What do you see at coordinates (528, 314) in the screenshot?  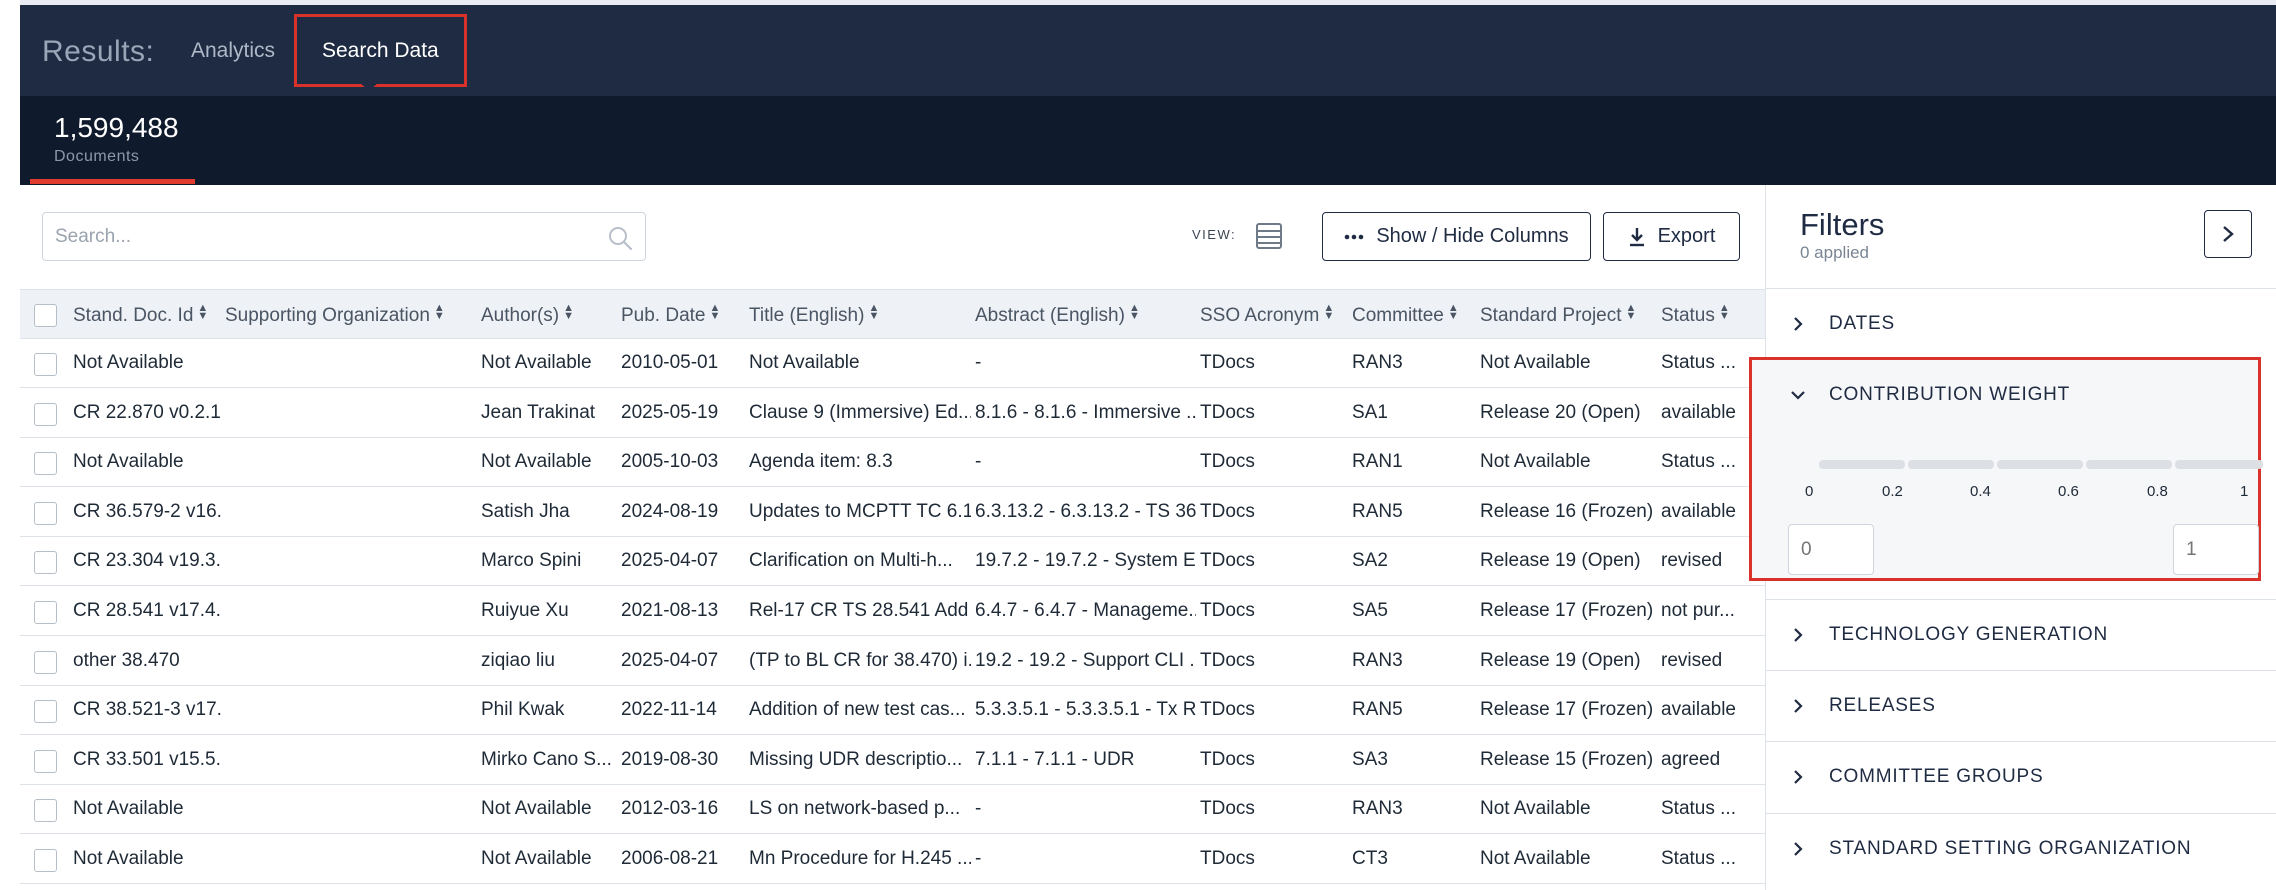 I see `column-header: Author(s) ▲ ▼` at bounding box center [528, 314].